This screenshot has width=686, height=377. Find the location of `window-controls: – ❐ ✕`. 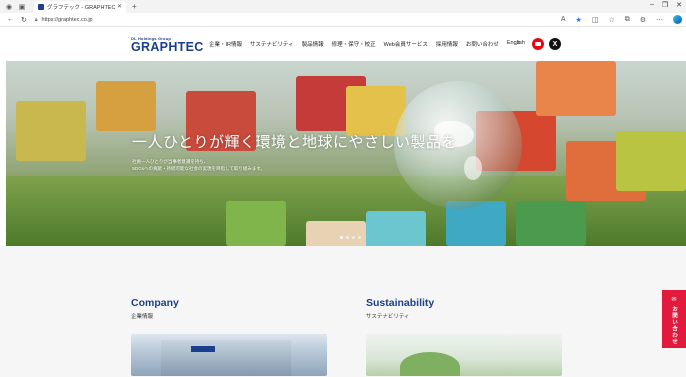

window-controls: – ❐ ✕ is located at coordinates (666, 5).